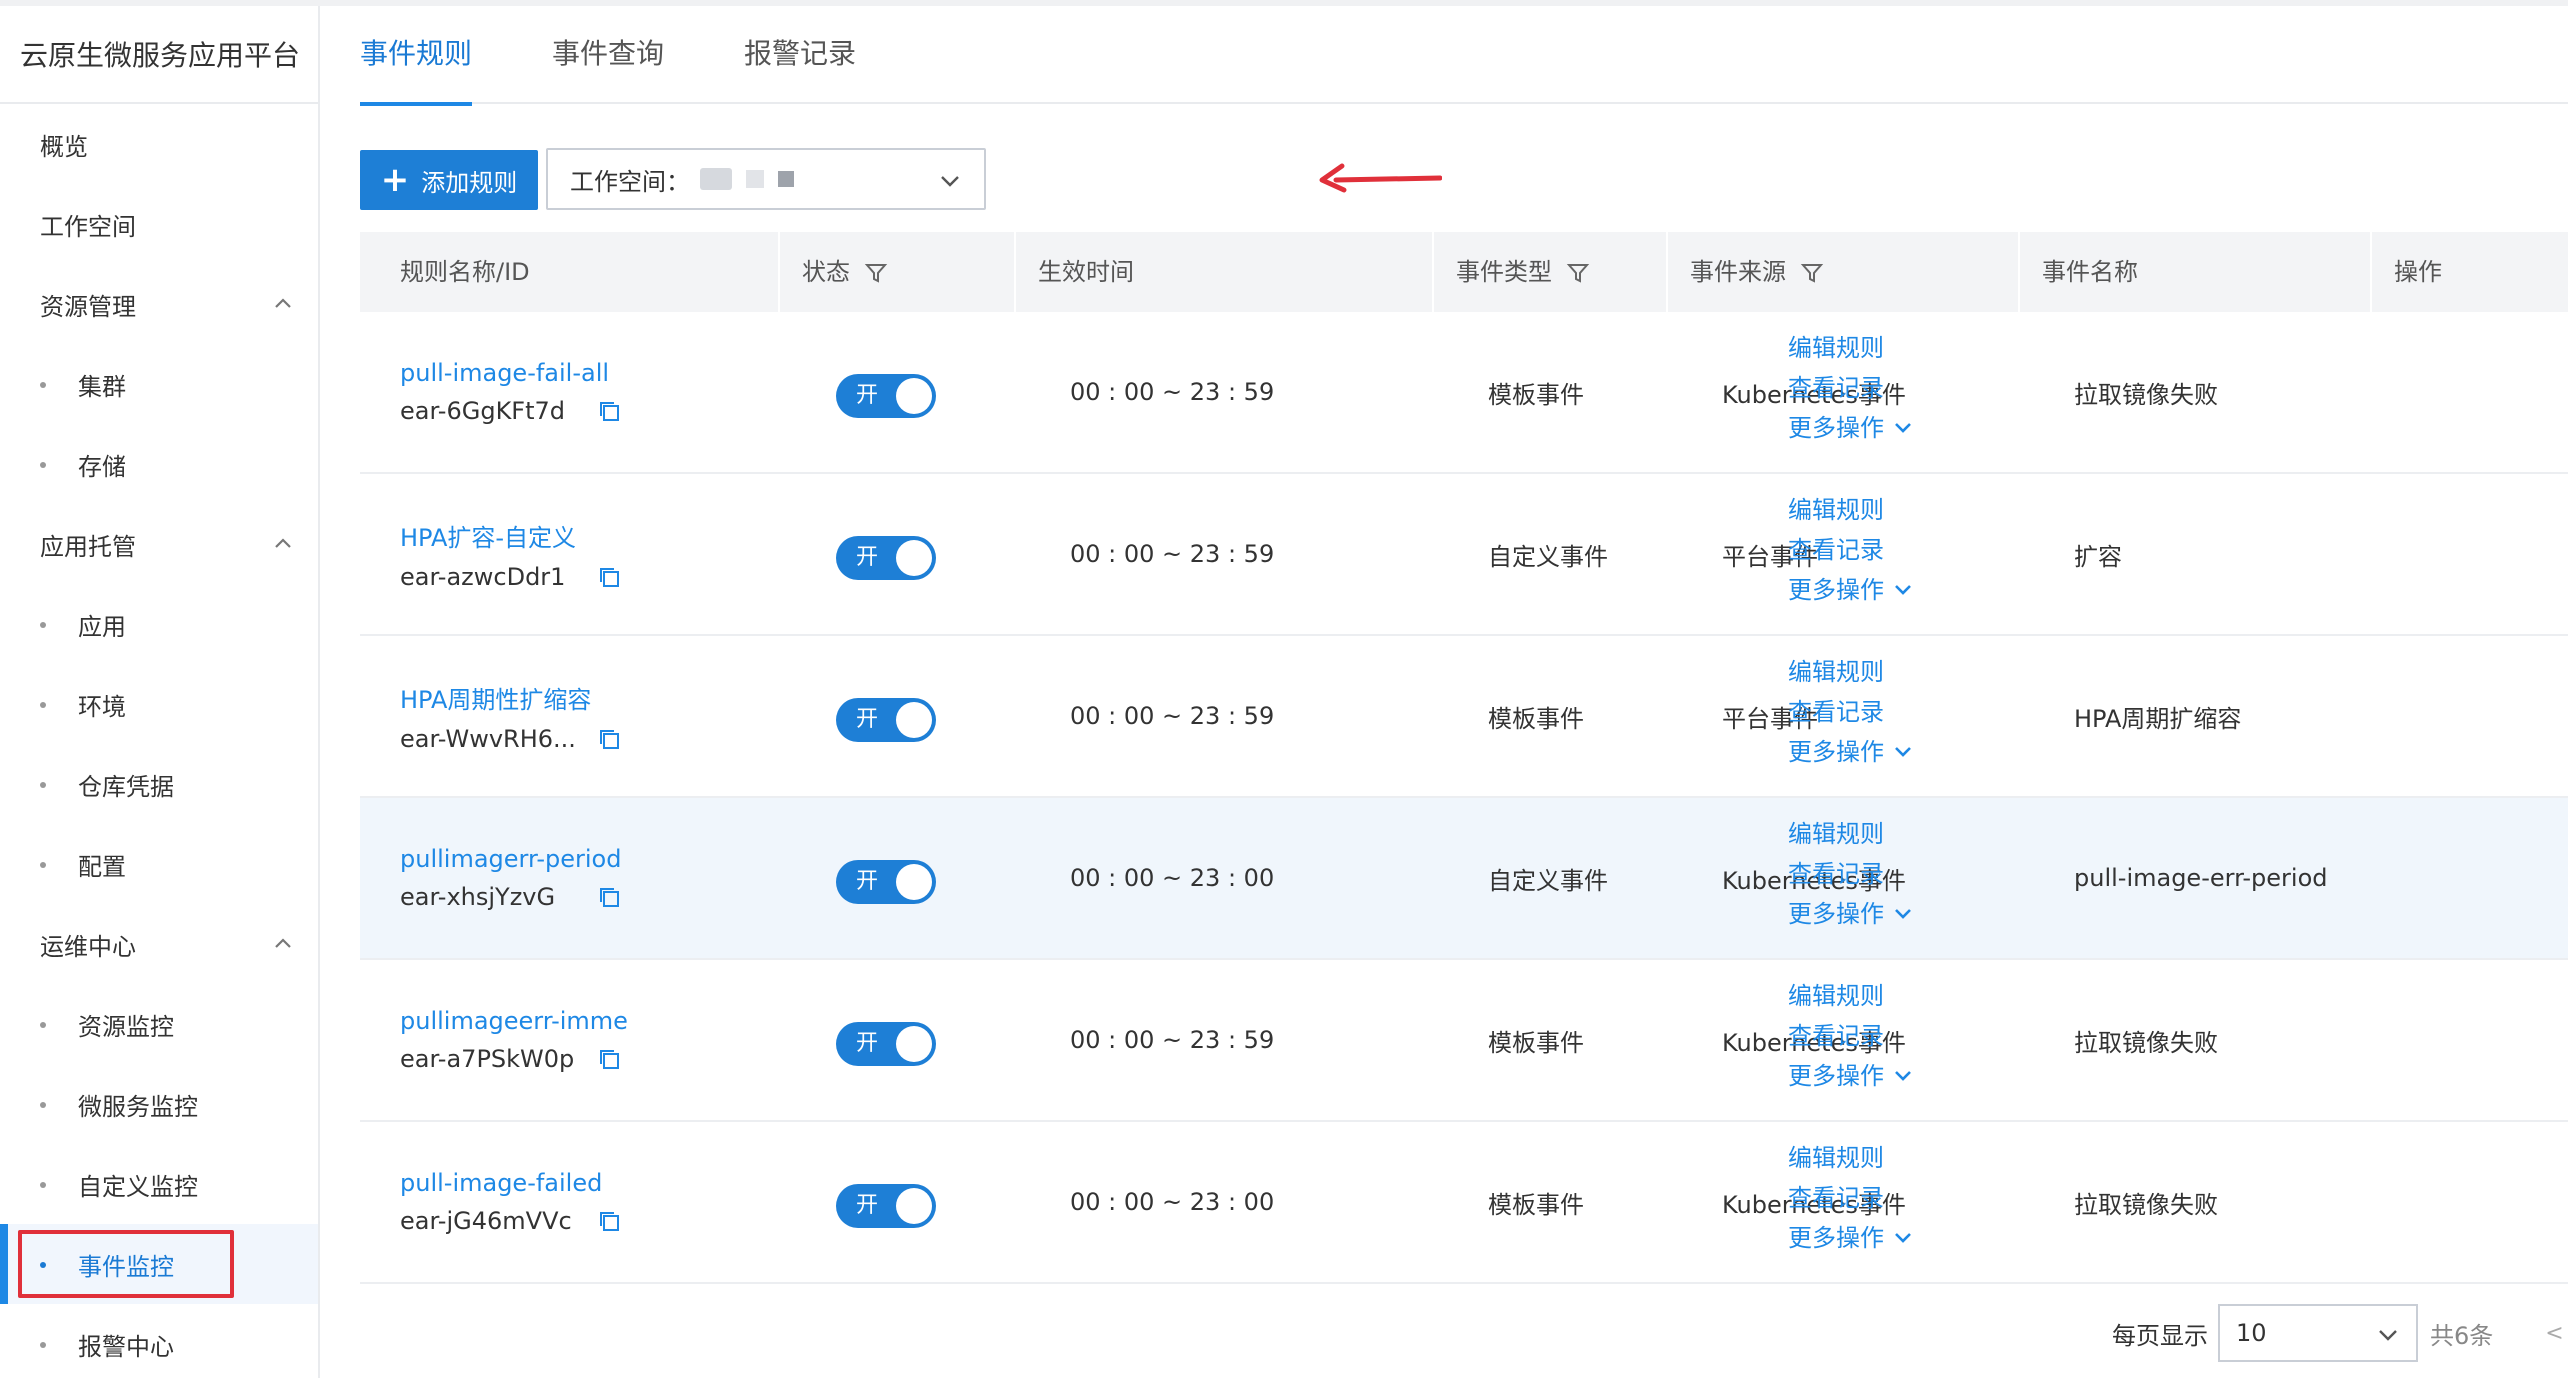 The image size is (2568, 1378). Describe the element at coordinates (501, 1183) in the screenshot. I see `rule-name-link: pull-image-failed` at that location.